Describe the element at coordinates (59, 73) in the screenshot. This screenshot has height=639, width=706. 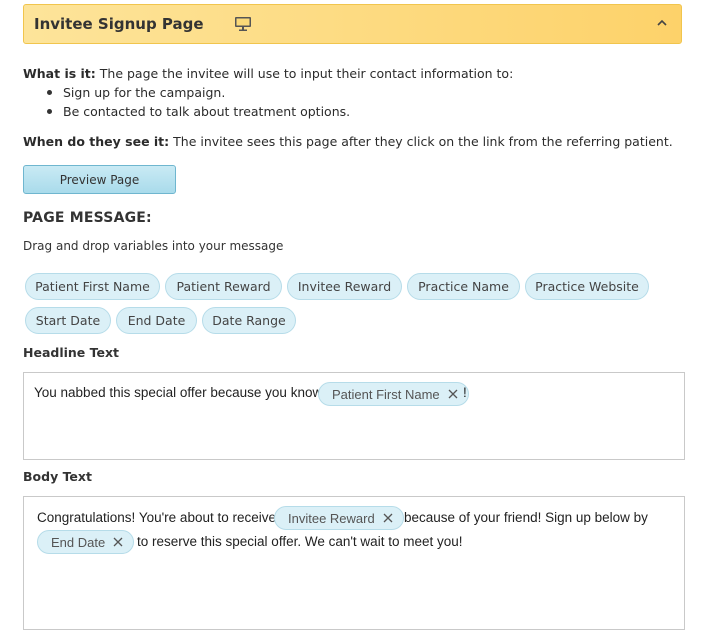
I see `what-is-it-label: What is it:` at that location.